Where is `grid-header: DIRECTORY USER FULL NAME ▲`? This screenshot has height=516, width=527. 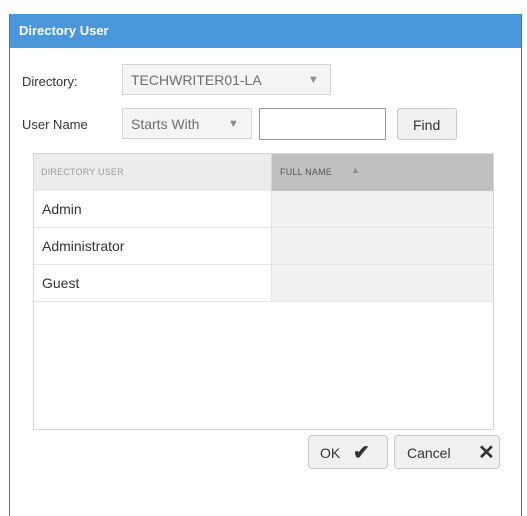 grid-header: DIRECTORY USER FULL NAME ▲ is located at coordinates (263, 172).